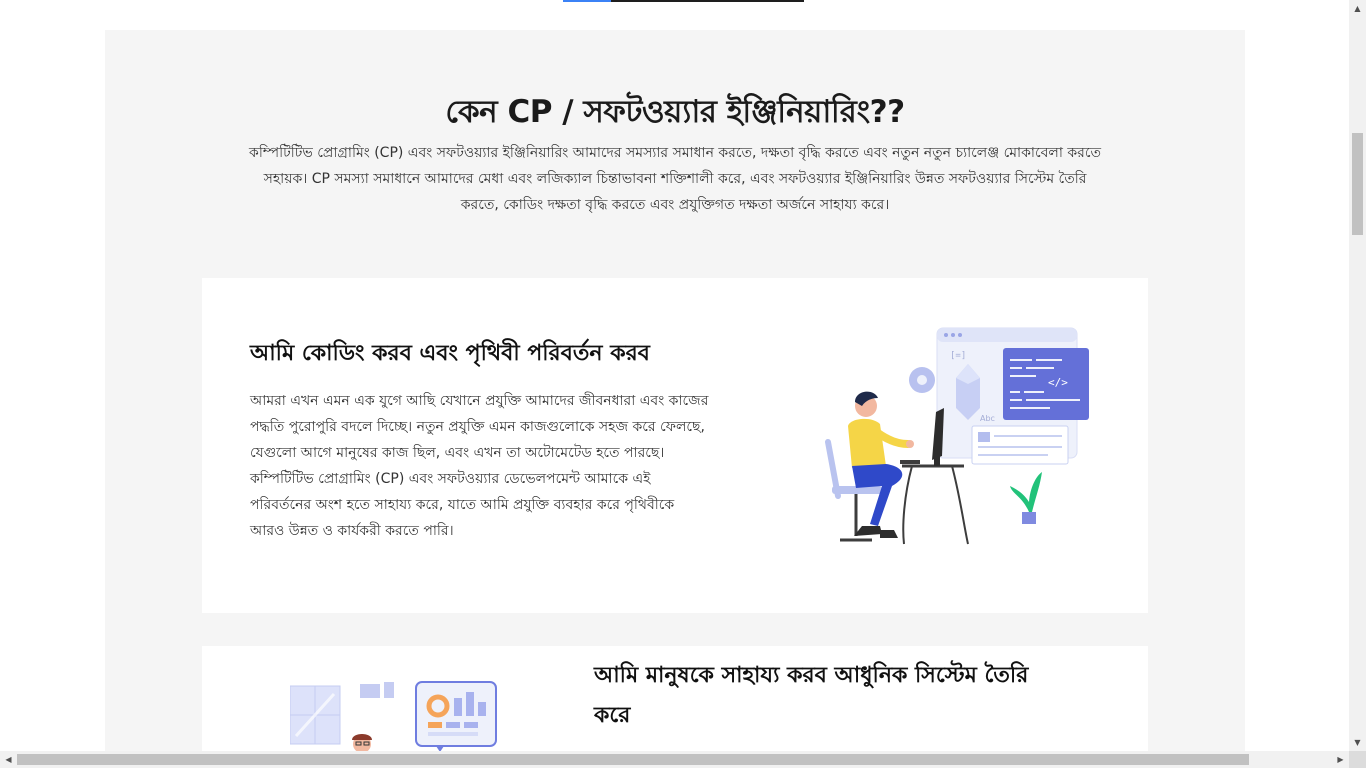  I want to click on section-title: কেন CP / সফটওয়্যার ইঞ্জিনিয়ারিং??, so click(675, 112).